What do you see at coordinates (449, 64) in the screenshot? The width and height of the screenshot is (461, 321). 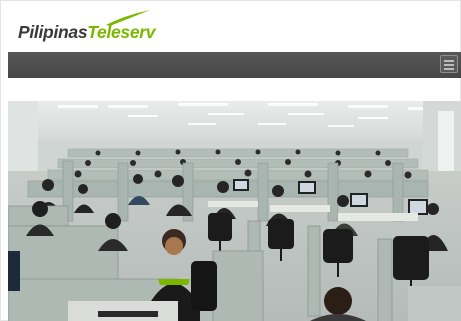 I see `hamburger-menu-icon` at bounding box center [449, 64].